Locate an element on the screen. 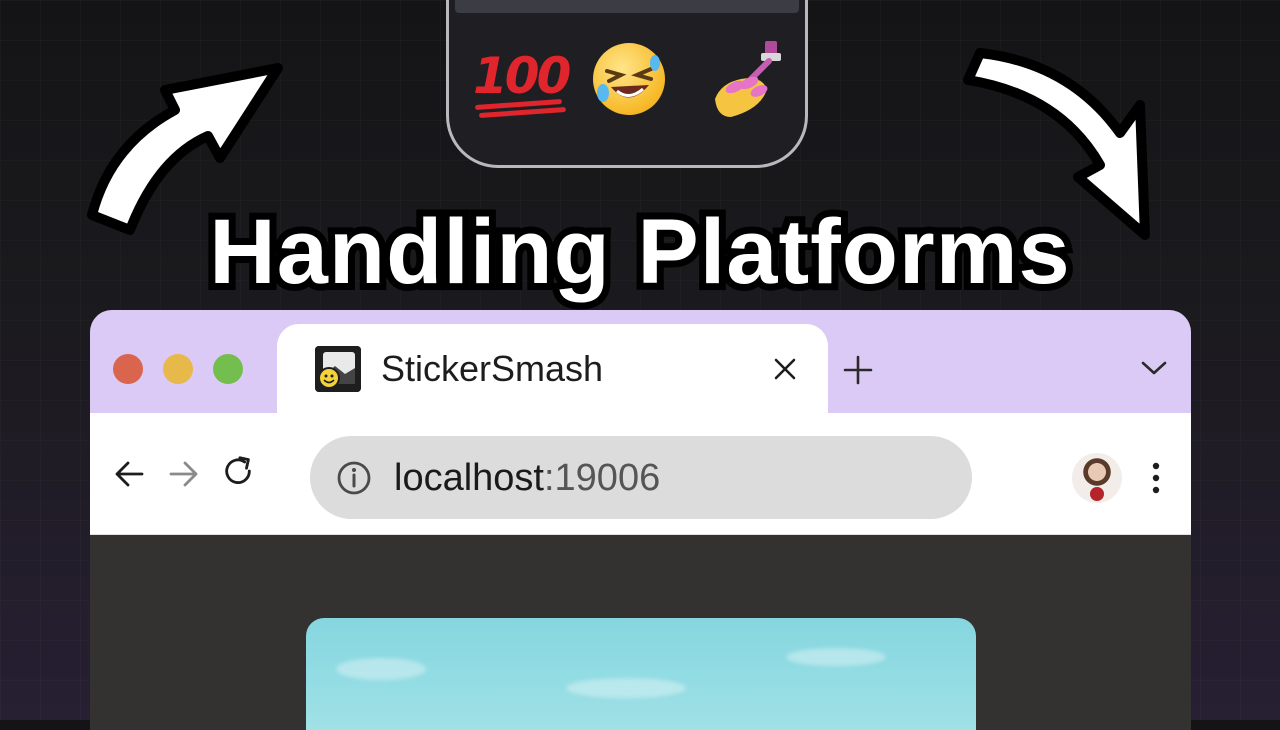 The width and height of the screenshot is (1280, 730). sky-photo-image is located at coordinates (641, 674).